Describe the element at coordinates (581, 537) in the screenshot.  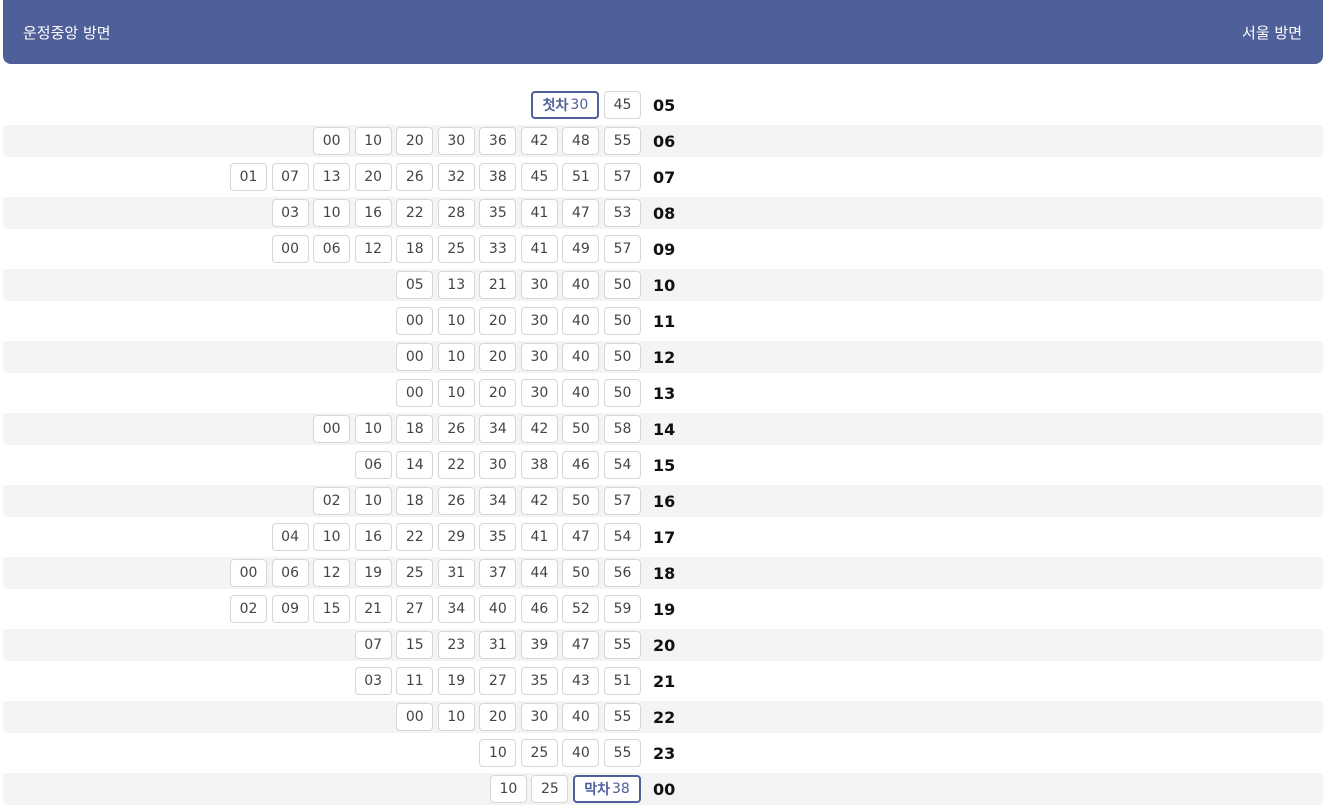
I see `minute-chip: 47` at that location.